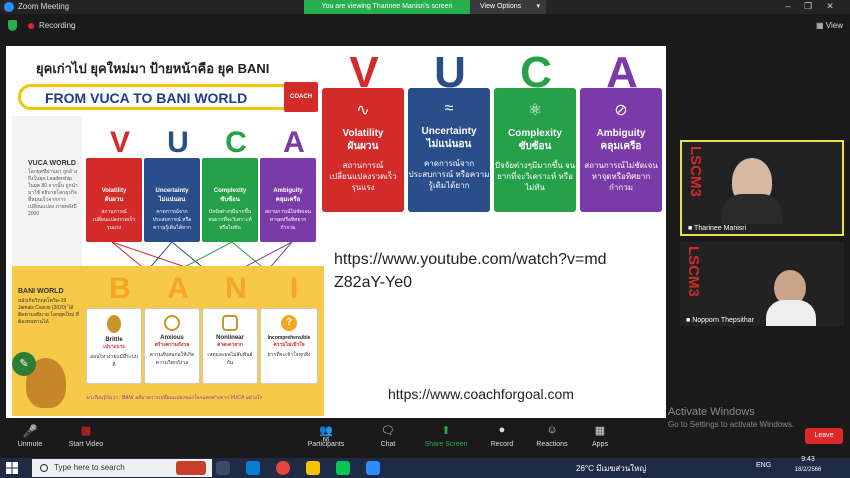 The image size is (850, 478). Describe the element at coordinates (12, 25) in the screenshot. I see `shield-icon` at that location.